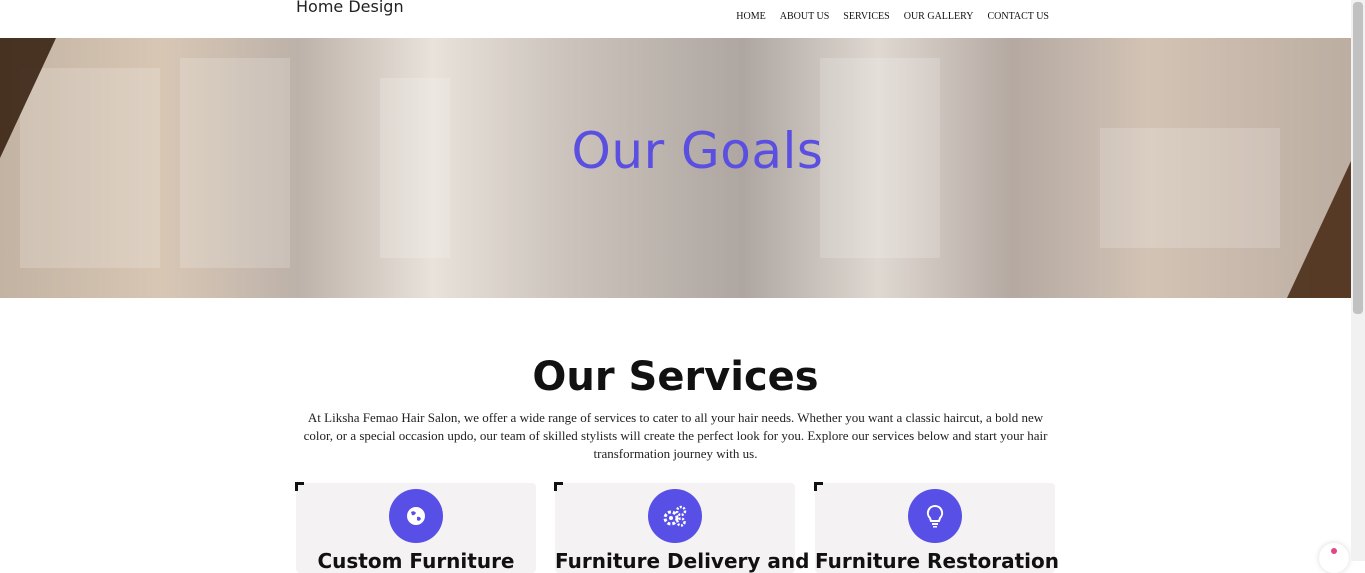  Describe the element at coordinates (682, 561) in the screenshot. I see `service-card-title: Furniture Delivery and` at that location.